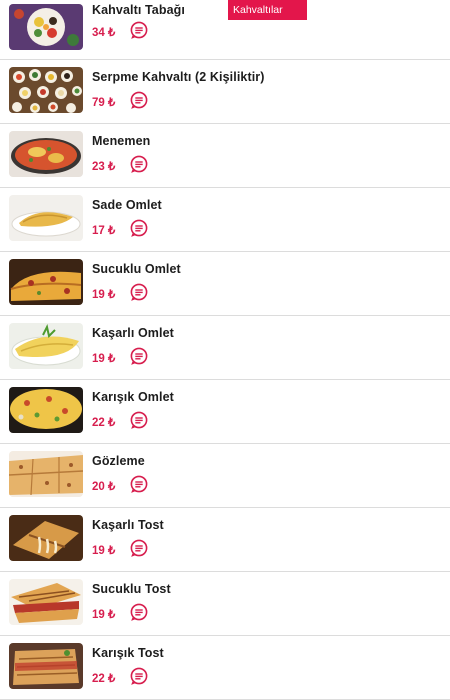  I want to click on breakfast-plate-photo, so click(46, 27).